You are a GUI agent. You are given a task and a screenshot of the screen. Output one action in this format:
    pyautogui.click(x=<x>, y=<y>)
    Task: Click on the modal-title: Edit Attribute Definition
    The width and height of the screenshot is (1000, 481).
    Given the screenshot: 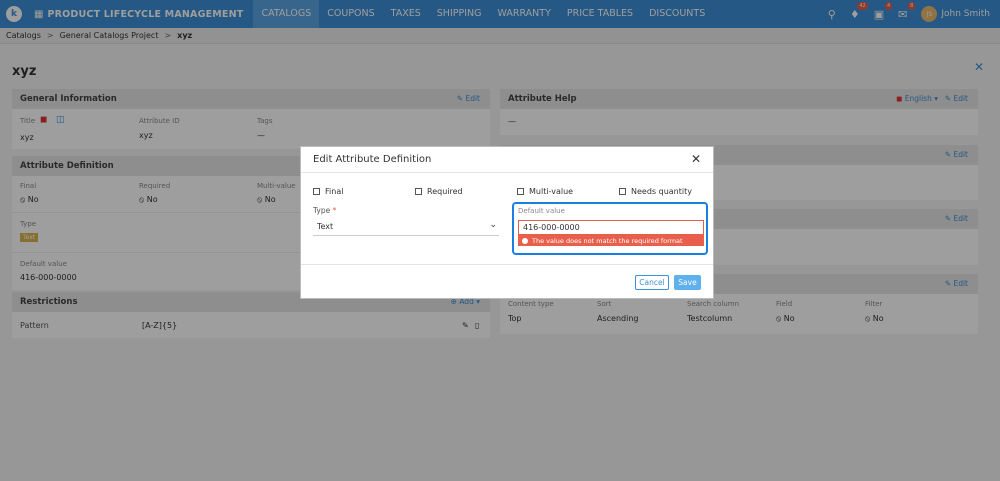 What is the action you would take?
    pyautogui.click(x=372, y=159)
    